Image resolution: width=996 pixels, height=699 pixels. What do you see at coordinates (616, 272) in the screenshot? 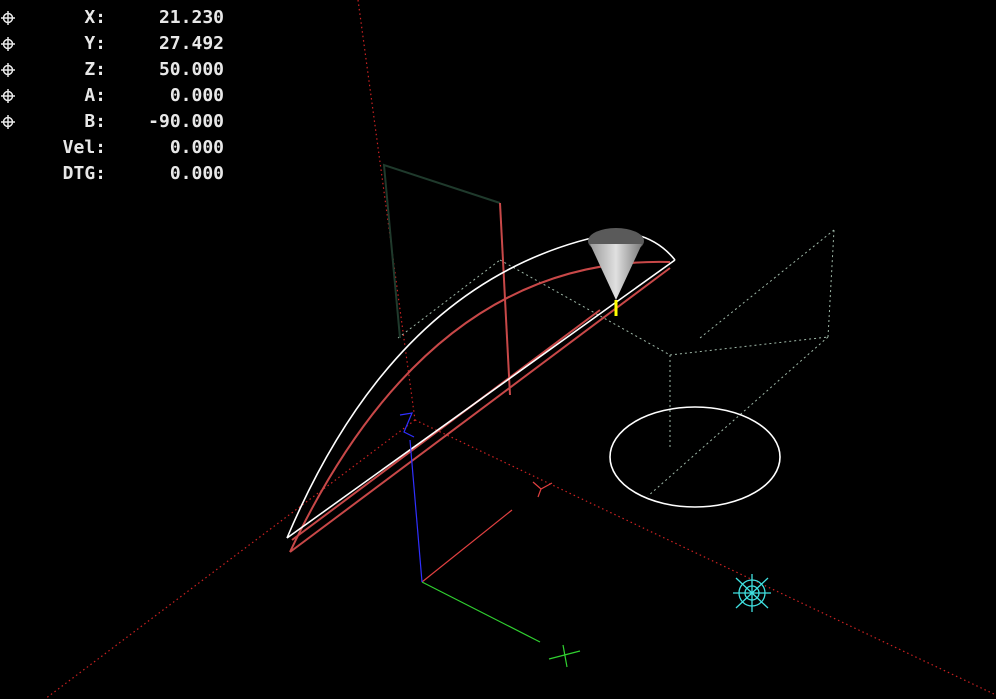
I see `tool-cone-icon` at bounding box center [616, 272].